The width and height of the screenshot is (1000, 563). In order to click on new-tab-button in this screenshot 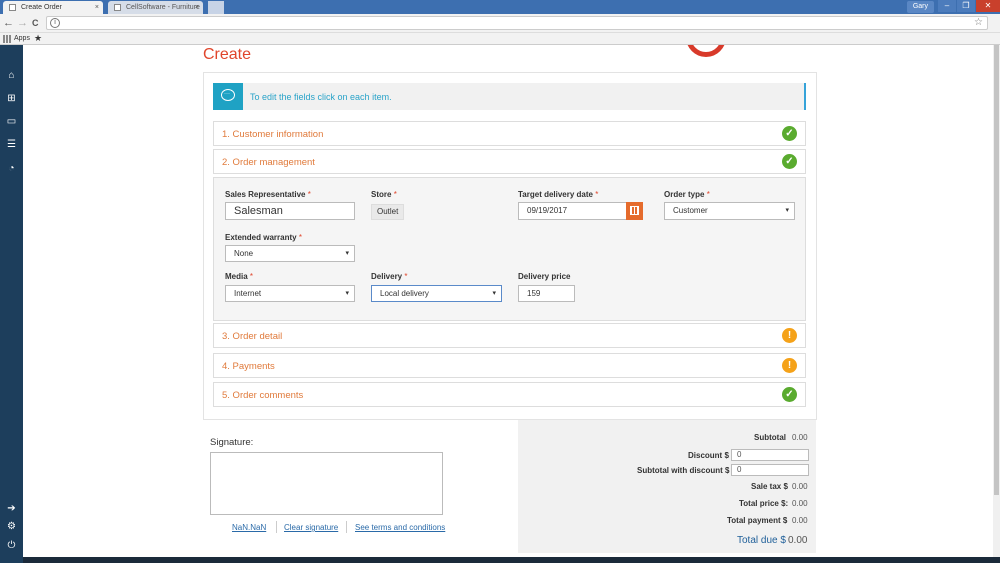, I will do `click(216, 7)`.